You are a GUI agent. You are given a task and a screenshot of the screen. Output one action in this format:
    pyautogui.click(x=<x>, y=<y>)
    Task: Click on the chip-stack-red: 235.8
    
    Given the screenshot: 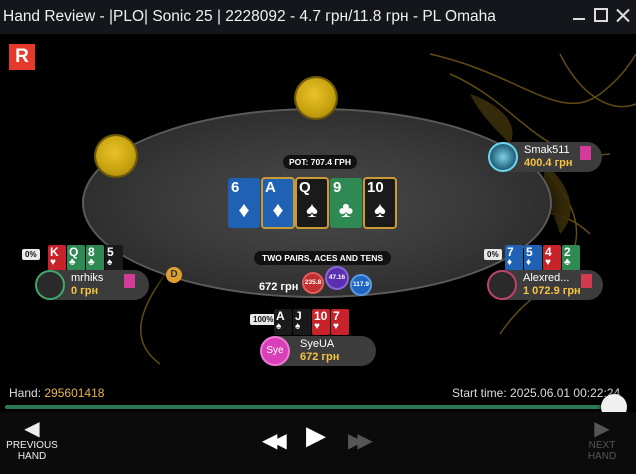 What is the action you would take?
    pyautogui.click(x=313, y=283)
    